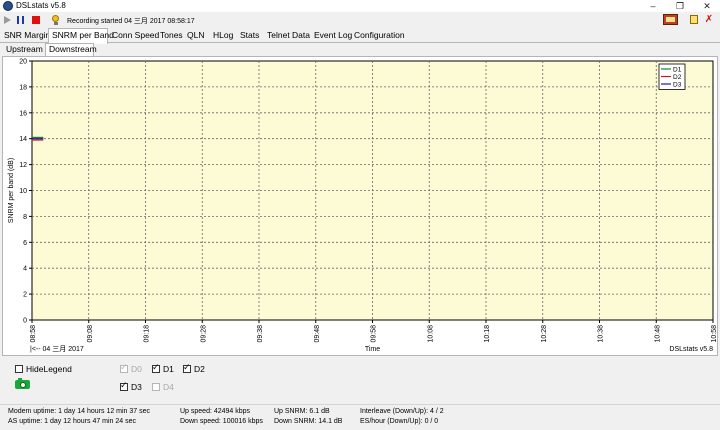 This screenshot has height=430, width=720. What do you see at coordinates (360, 49) in the screenshot?
I see `sub-tabs: Upstream Downstream` at bounding box center [360, 49].